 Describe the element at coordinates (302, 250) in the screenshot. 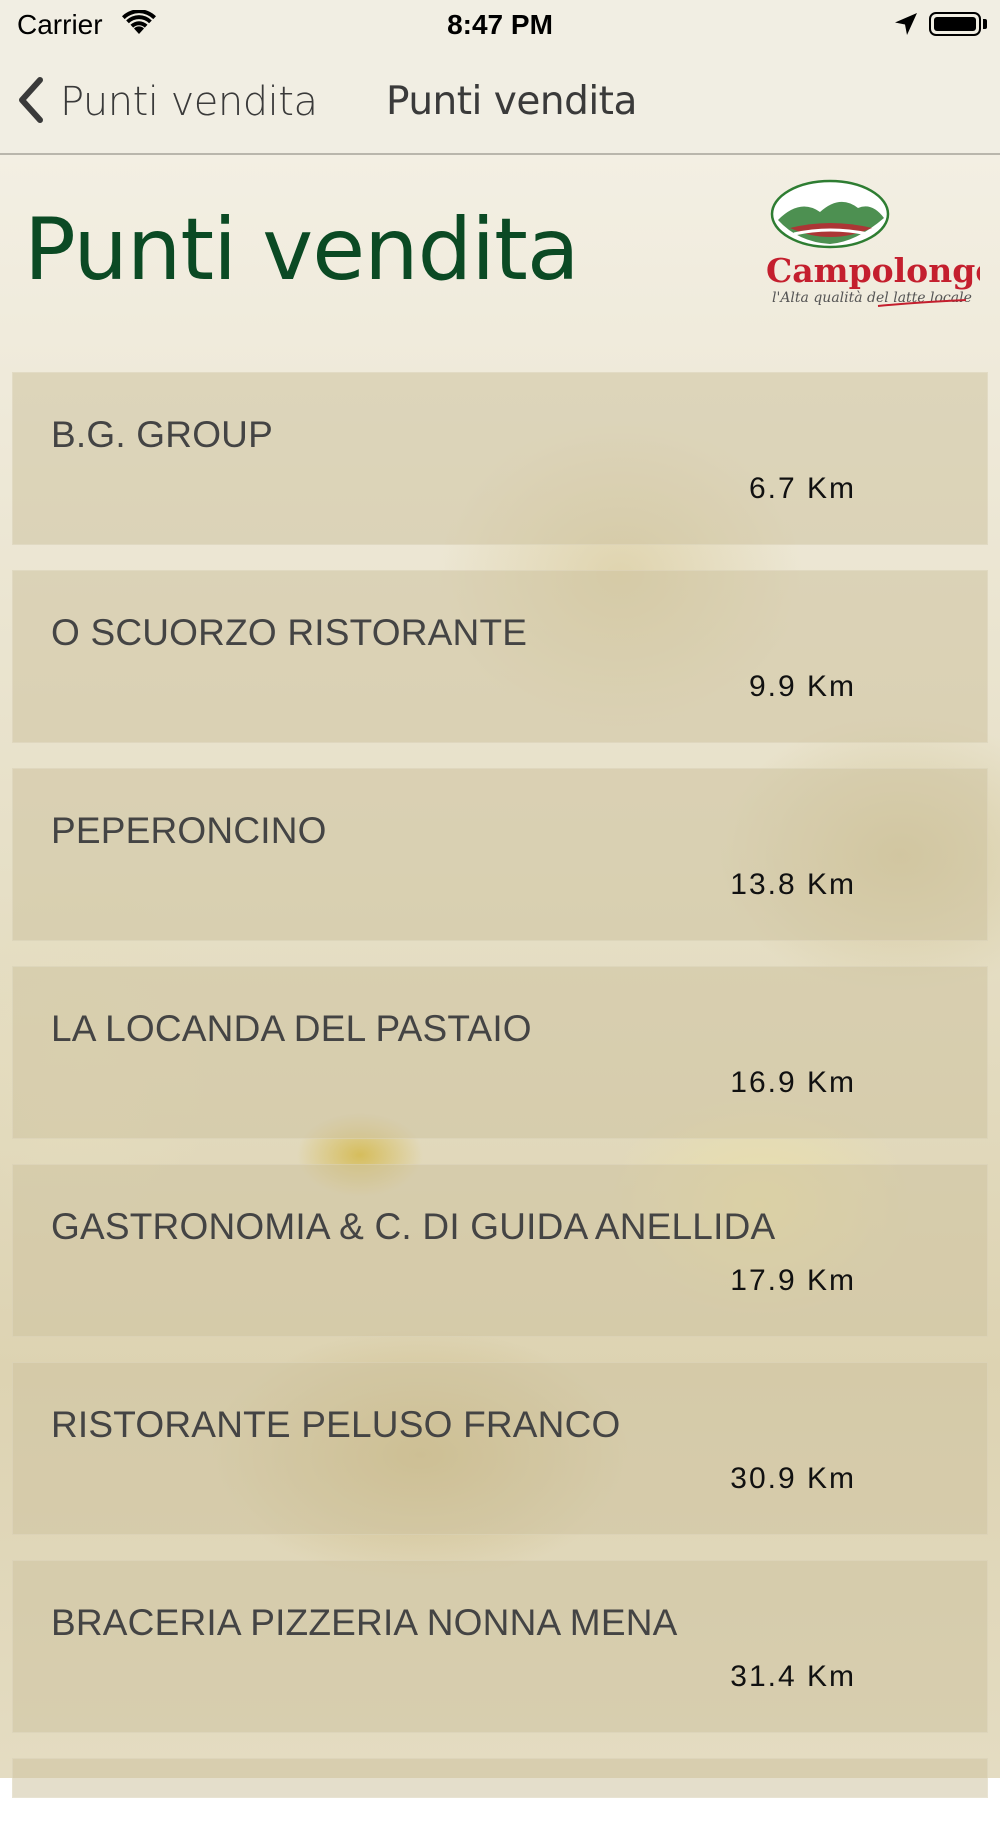

I see `page-title: Punti vendita` at that location.